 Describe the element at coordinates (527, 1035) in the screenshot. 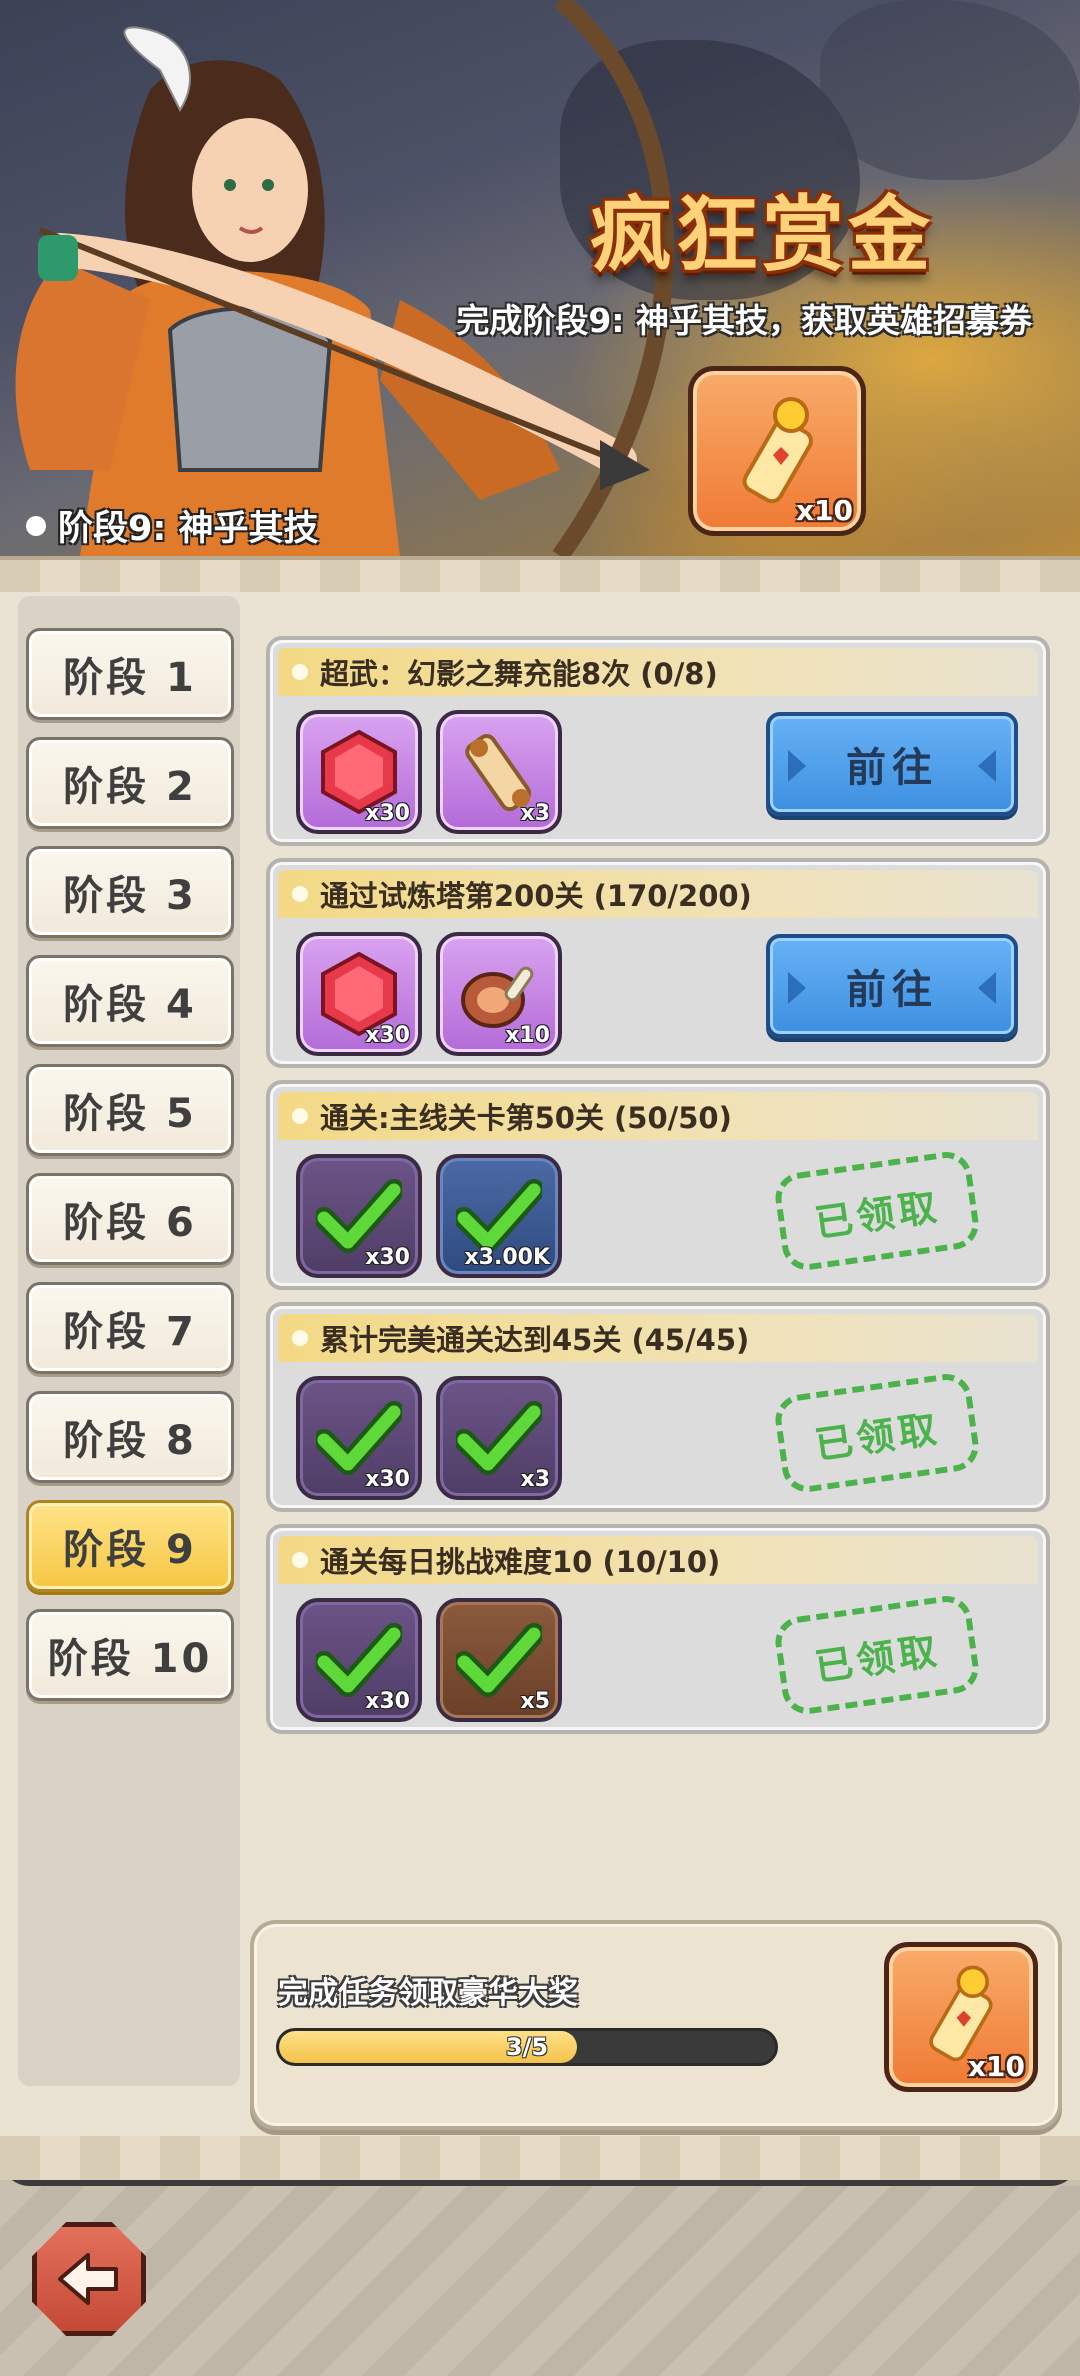

I see `reward-qty: x10` at that location.